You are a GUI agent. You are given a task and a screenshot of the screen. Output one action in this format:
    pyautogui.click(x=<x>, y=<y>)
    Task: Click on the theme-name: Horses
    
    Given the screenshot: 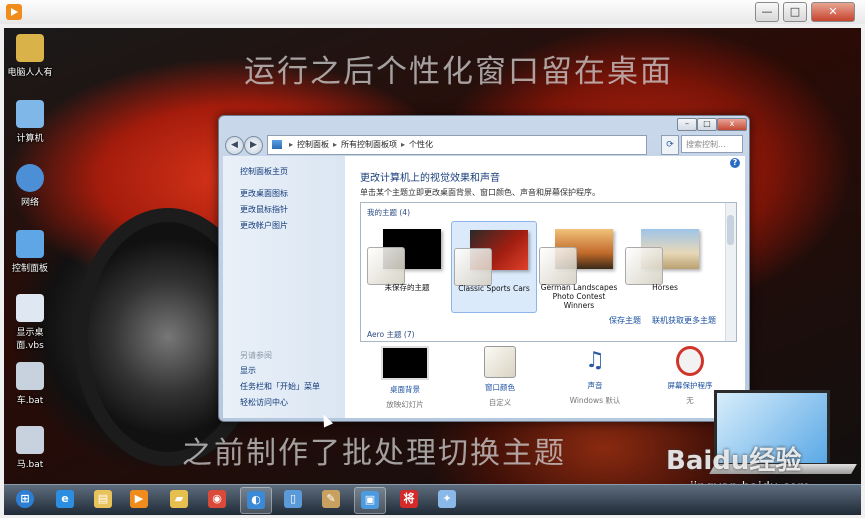 What is the action you would take?
    pyautogui.click(x=665, y=287)
    